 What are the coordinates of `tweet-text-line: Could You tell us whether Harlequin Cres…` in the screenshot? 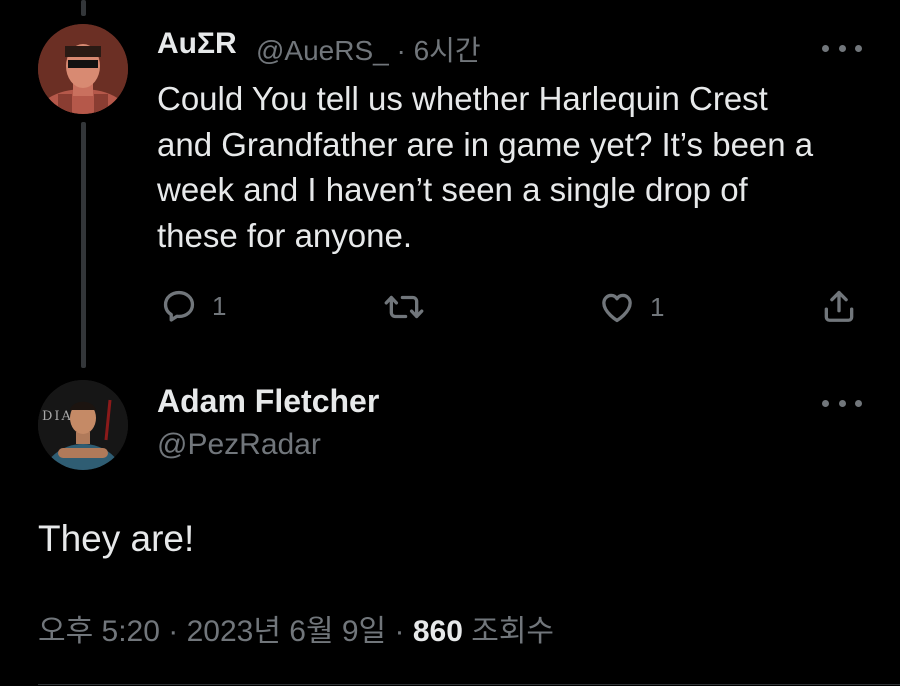 It's located at (462, 98).